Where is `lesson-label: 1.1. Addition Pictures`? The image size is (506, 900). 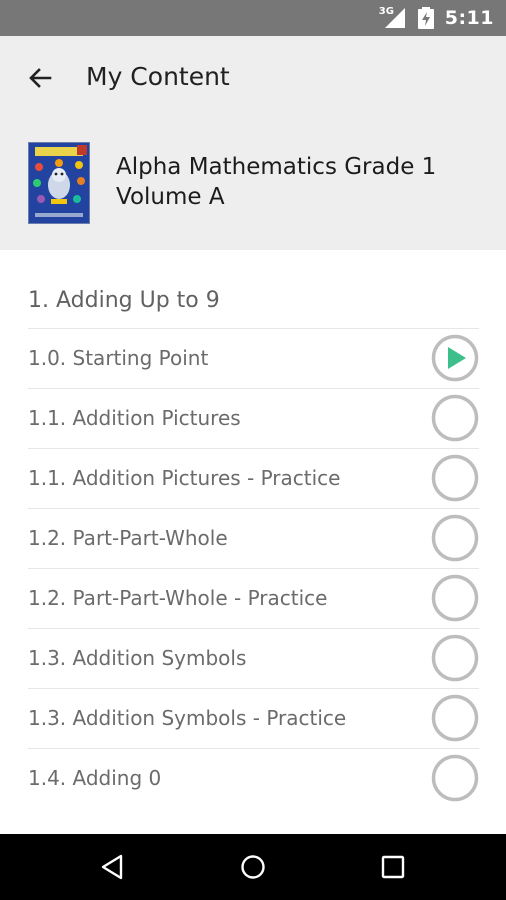
lesson-label: 1.1. Addition Pictures is located at coordinates (134, 418).